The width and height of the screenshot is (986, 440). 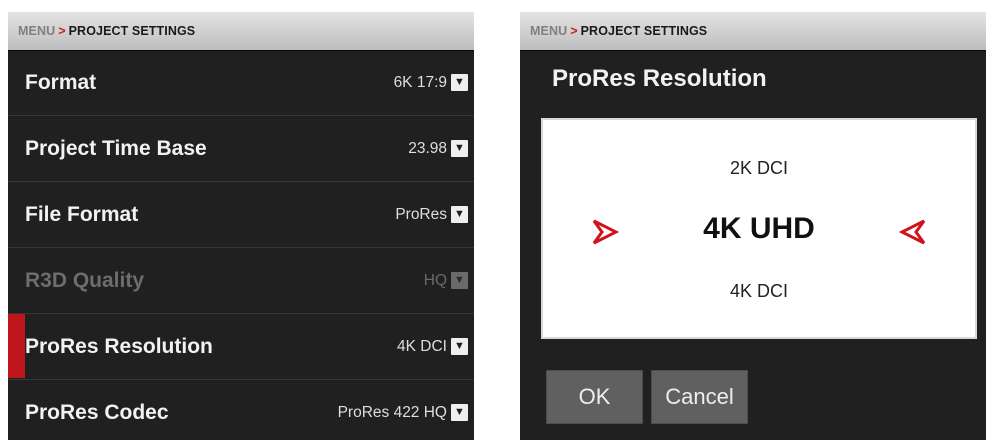 What do you see at coordinates (427, 148) in the screenshot?
I see `setting-value: 23.98` at bounding box center [427, 148].